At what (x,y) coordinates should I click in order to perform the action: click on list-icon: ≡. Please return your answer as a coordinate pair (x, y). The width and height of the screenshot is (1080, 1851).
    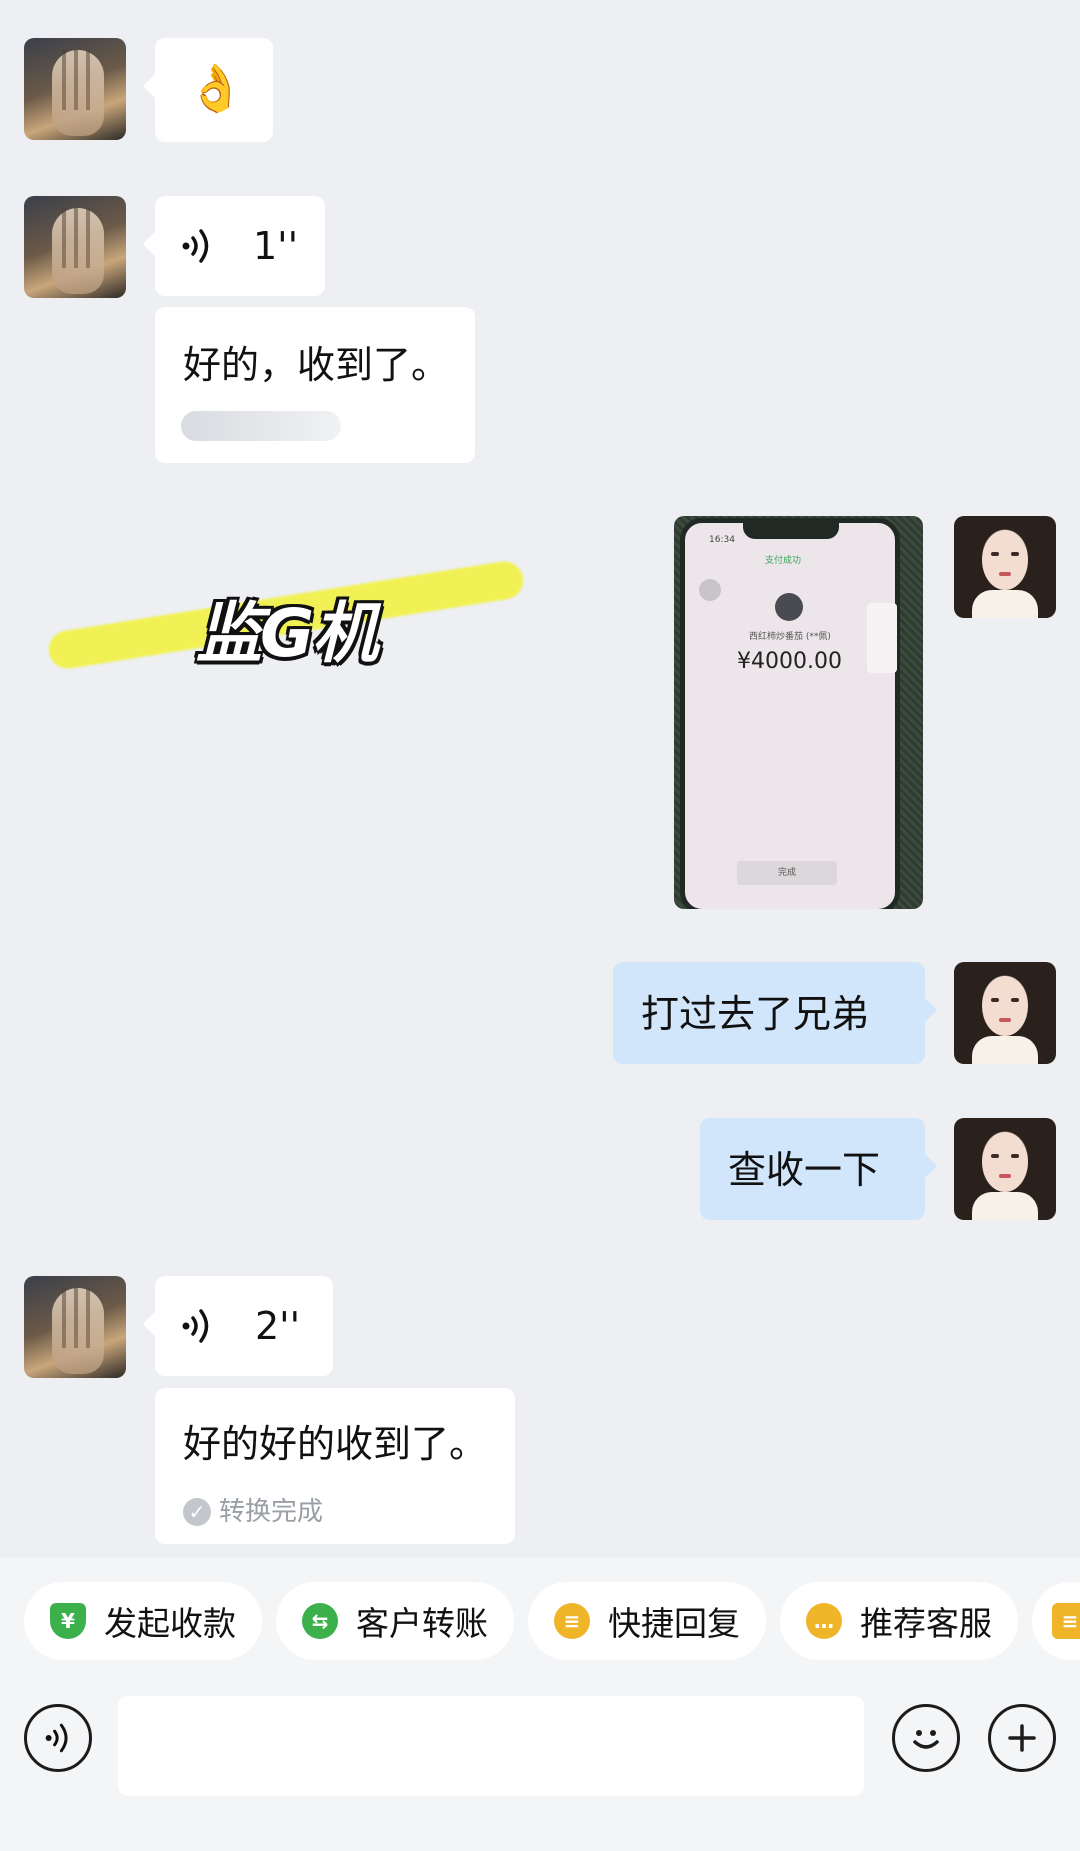
    Looking at the image, I should click on (1066, 1621).